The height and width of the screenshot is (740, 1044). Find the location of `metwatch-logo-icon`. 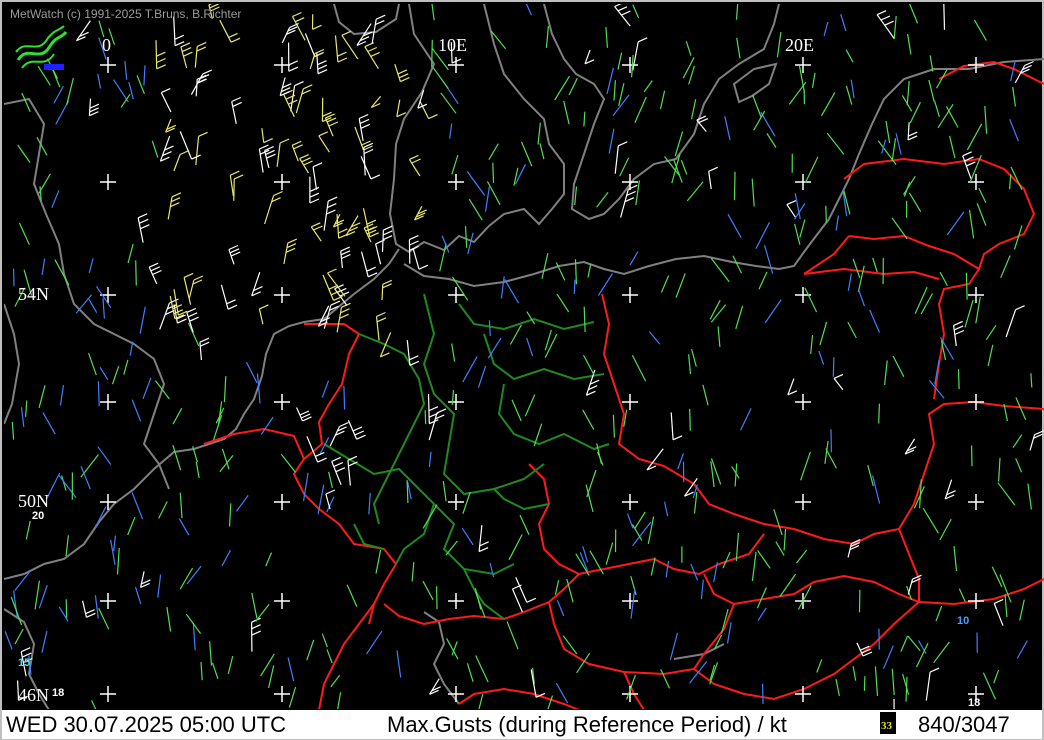

metwatch-logo-icon is located at coordinates (41, 48).